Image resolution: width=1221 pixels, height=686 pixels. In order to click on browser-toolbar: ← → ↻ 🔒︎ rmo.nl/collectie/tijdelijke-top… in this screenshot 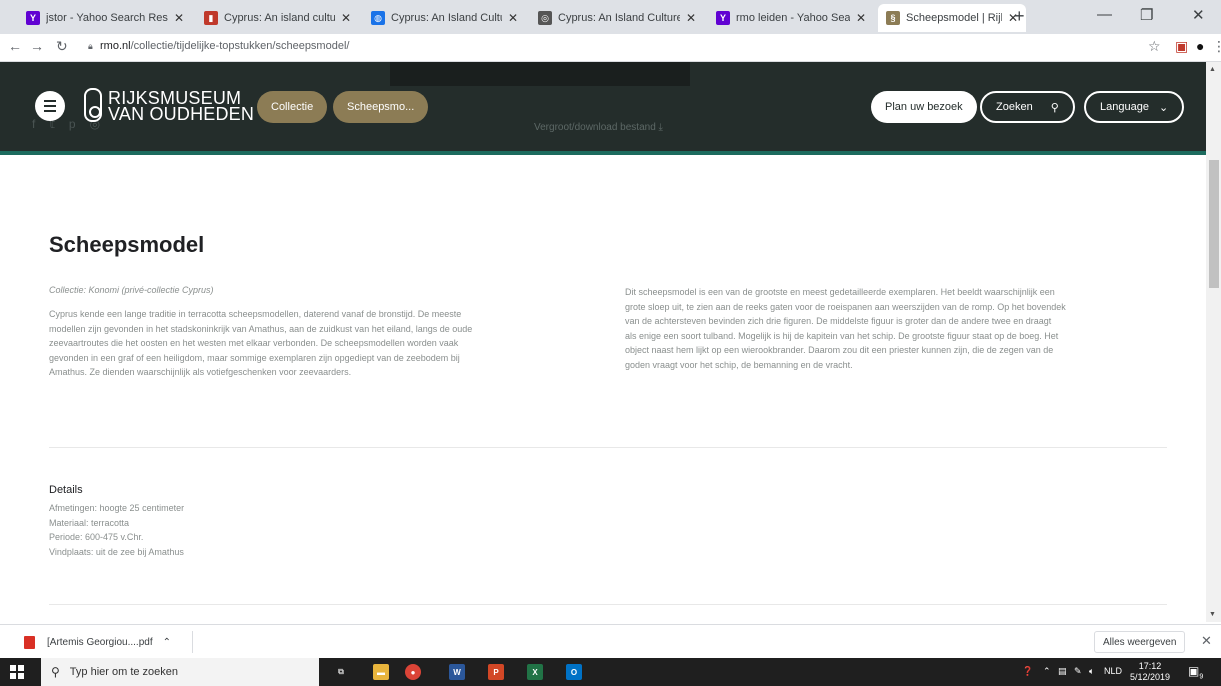, I will do `click(610, 48)`.